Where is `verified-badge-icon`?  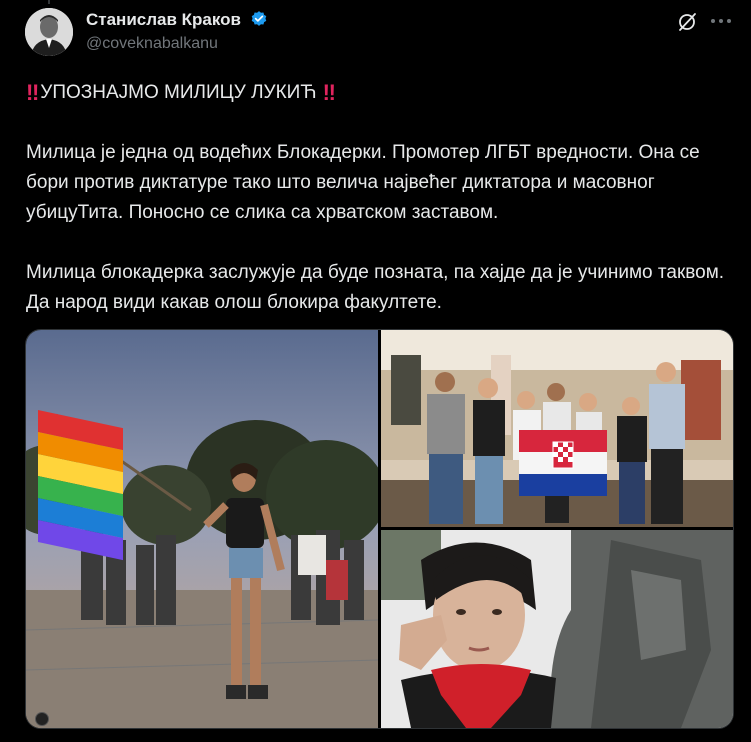 verified-badge-icon is located at coordinates (259, 21).